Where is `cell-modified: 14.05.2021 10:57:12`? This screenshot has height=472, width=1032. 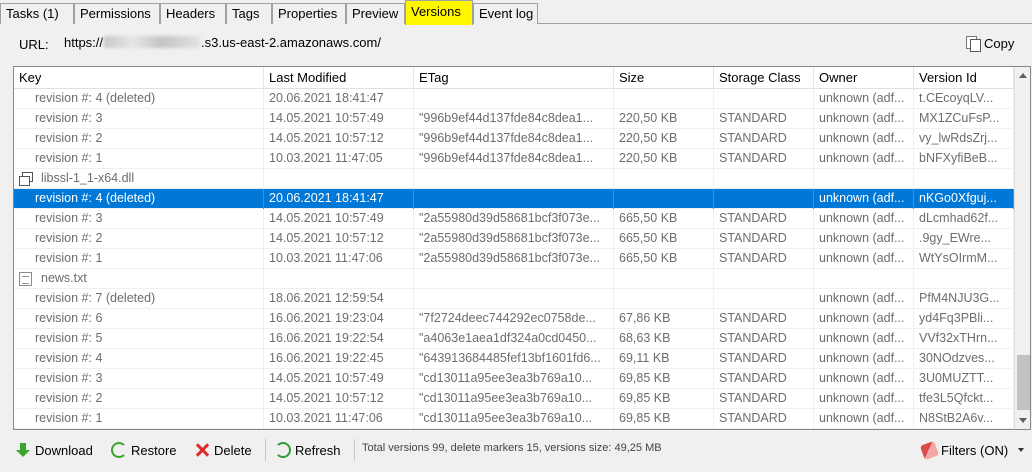 cell-modified: 14.05.2021 10:57:12 is located at coordinates (339, 139).